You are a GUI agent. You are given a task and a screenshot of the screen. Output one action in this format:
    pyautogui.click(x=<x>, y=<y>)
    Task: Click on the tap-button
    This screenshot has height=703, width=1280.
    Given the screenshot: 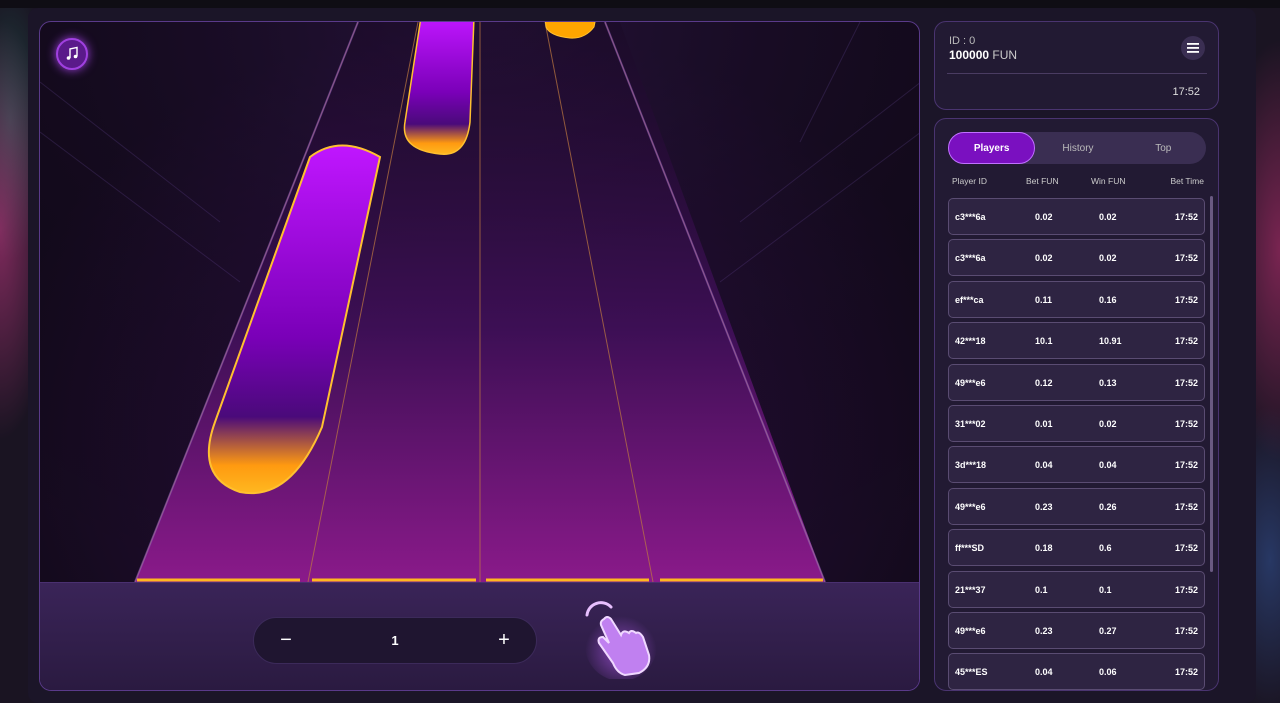 What is the action you would take?
    pyautogui.click(x=618, y=639)
    